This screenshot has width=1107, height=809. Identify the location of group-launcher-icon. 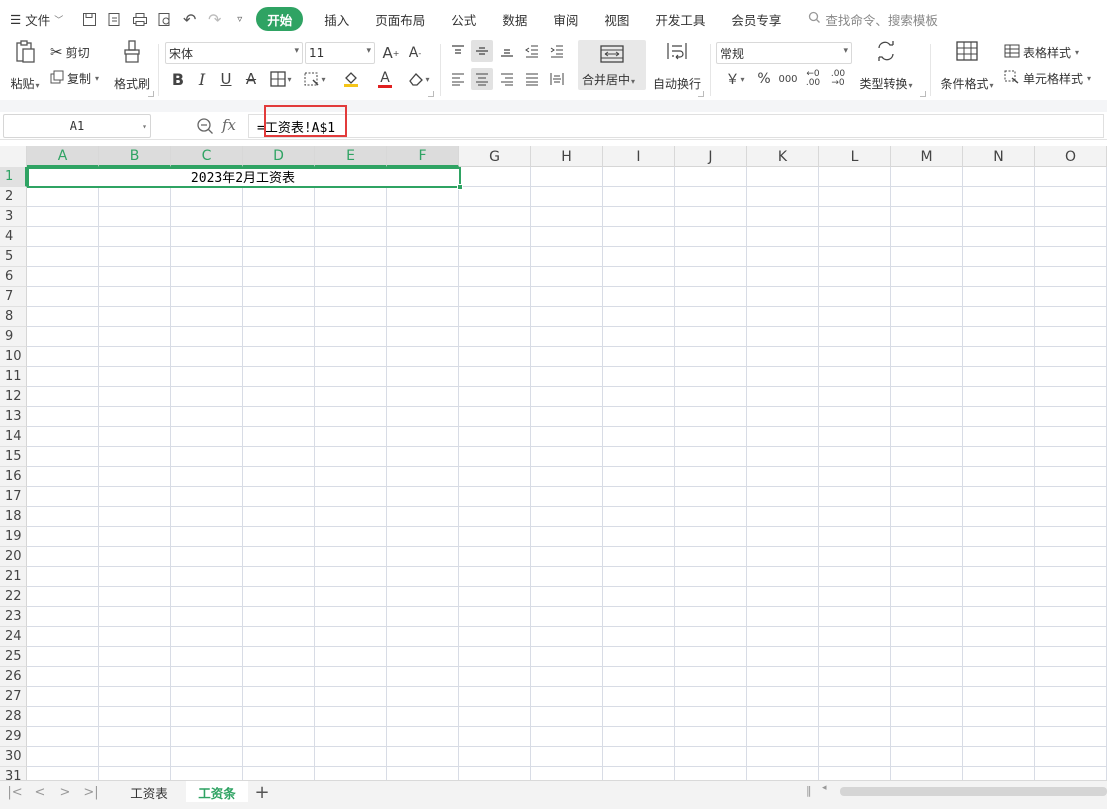
(701, 94).